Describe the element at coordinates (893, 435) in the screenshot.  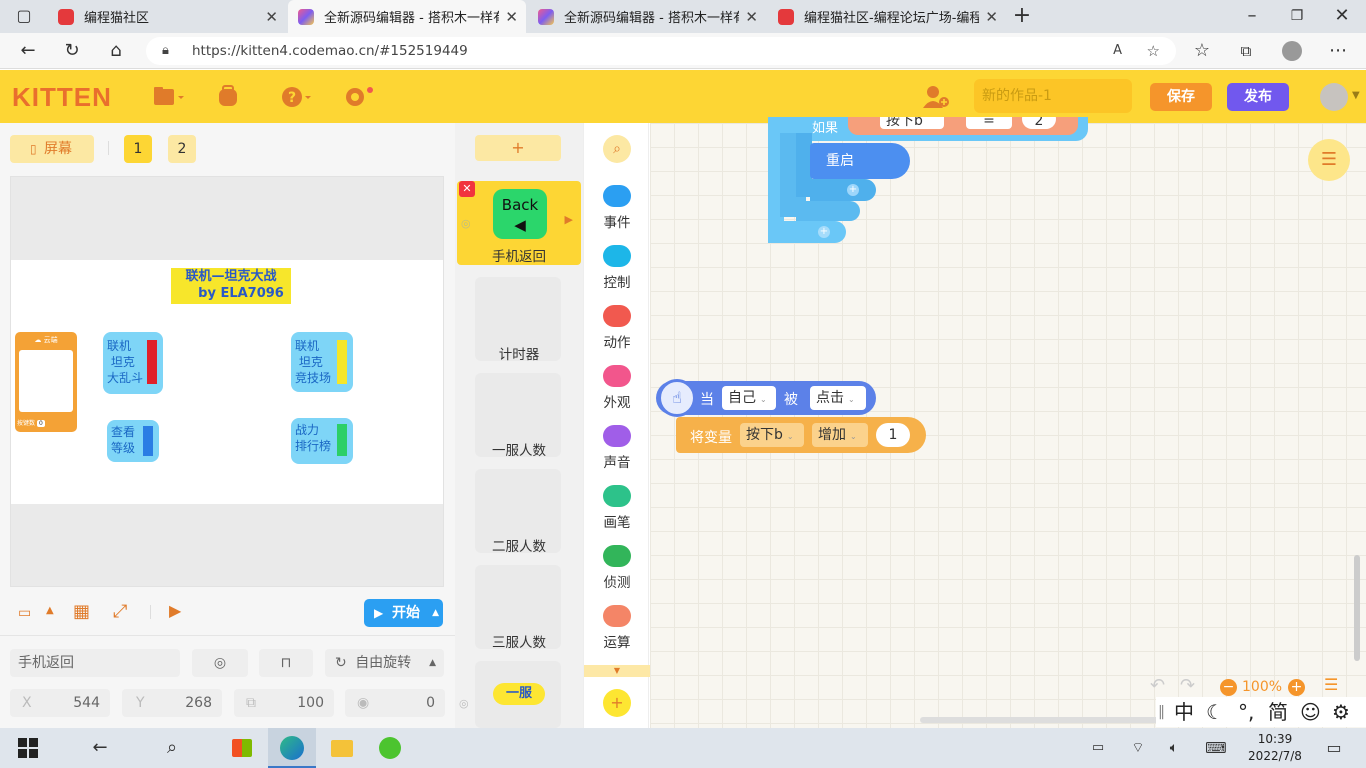
I see `value-input: 1` at that location.